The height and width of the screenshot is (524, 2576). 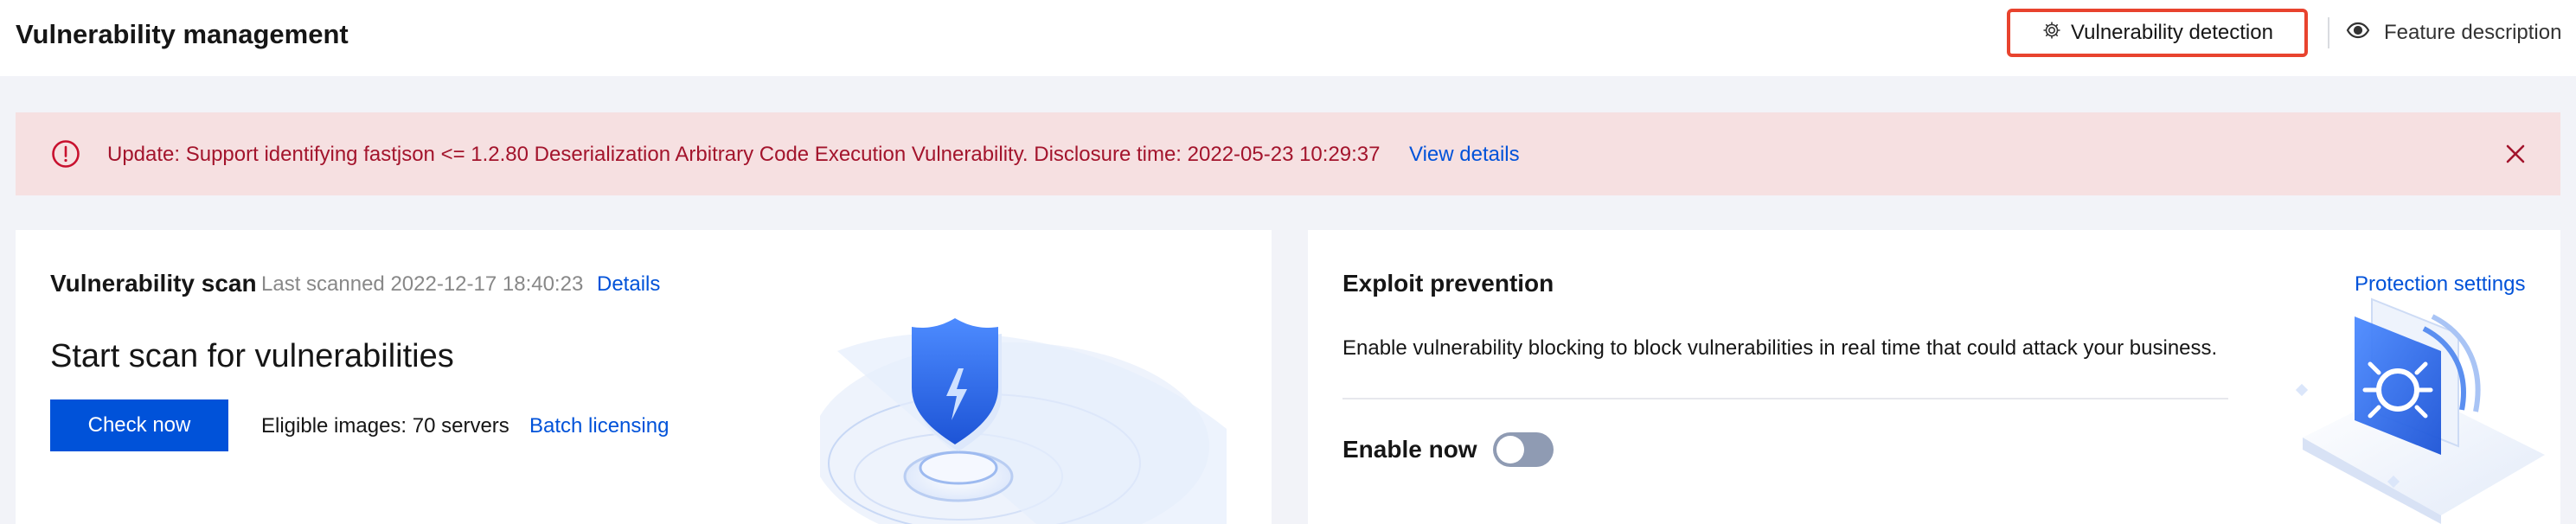 I want to click on close-icon, so click(x=2515, y=154).